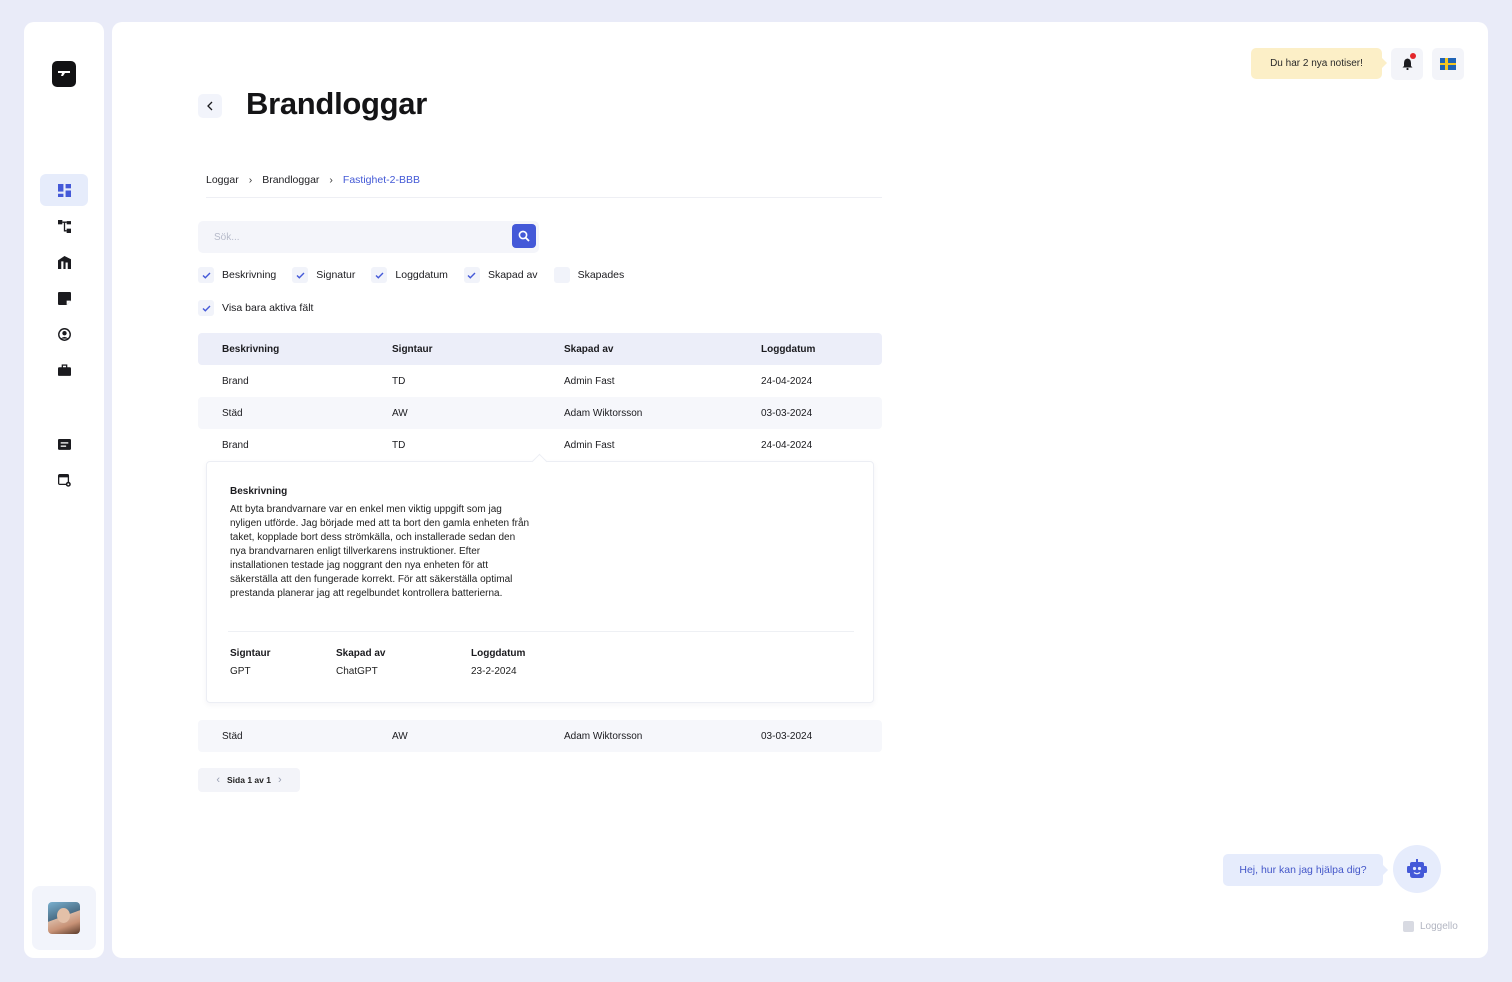  I want to click on footer-brand: Loggello, so click(1430, 926).